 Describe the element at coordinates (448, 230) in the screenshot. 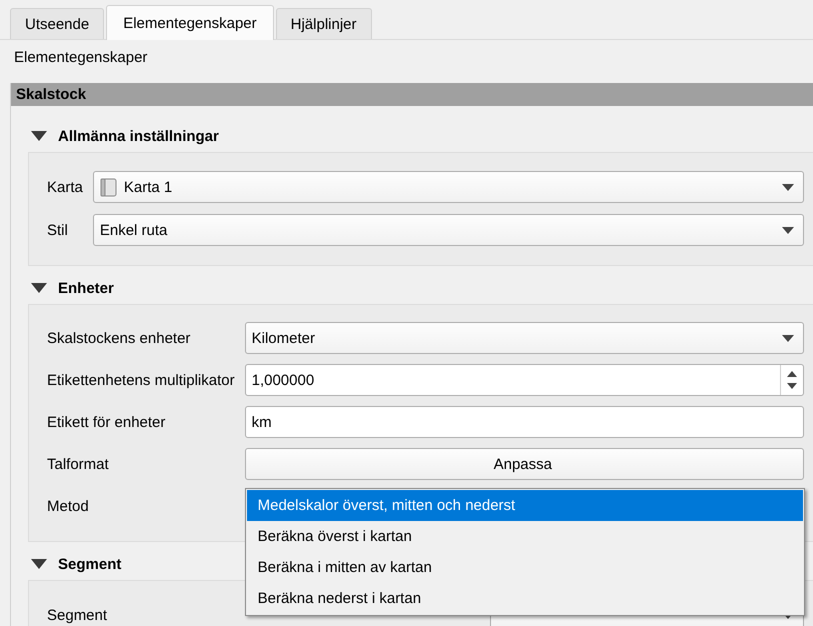

I see `dropdown: Enkel ruta` at that location.